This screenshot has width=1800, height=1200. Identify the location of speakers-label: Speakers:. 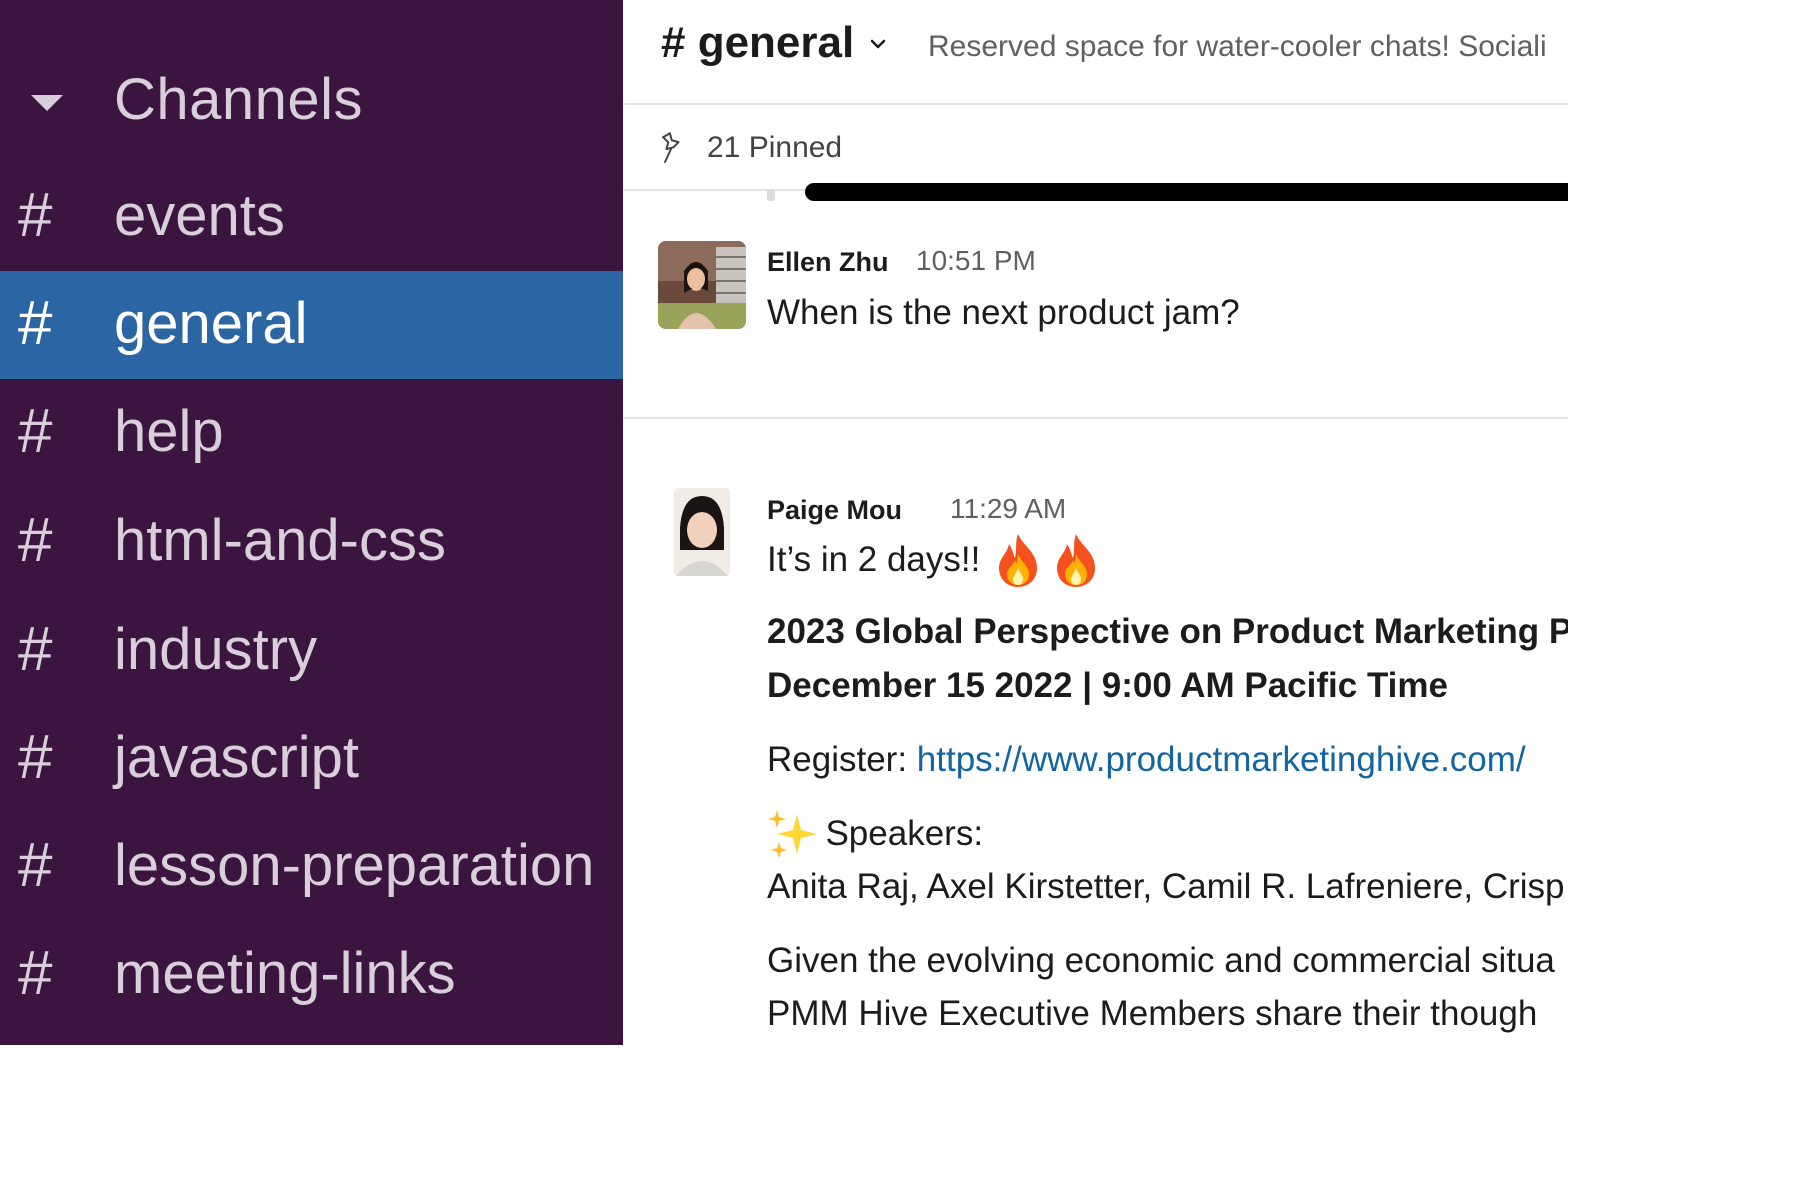
(904, 833).